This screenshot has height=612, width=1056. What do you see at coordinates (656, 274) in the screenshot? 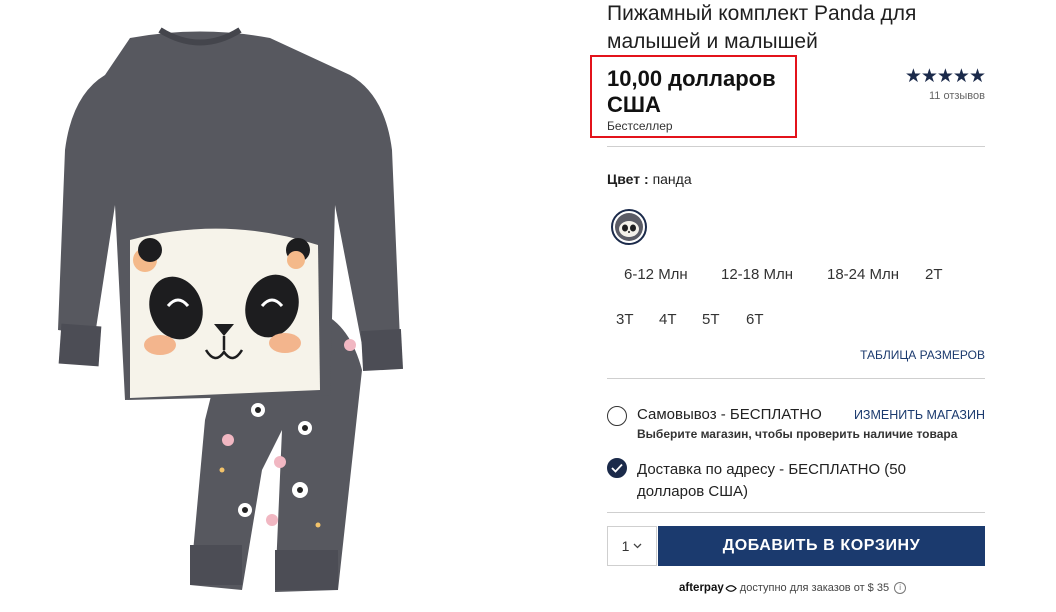
I see `size-option: 6-12 Млн` at bounding box center [656, 274].